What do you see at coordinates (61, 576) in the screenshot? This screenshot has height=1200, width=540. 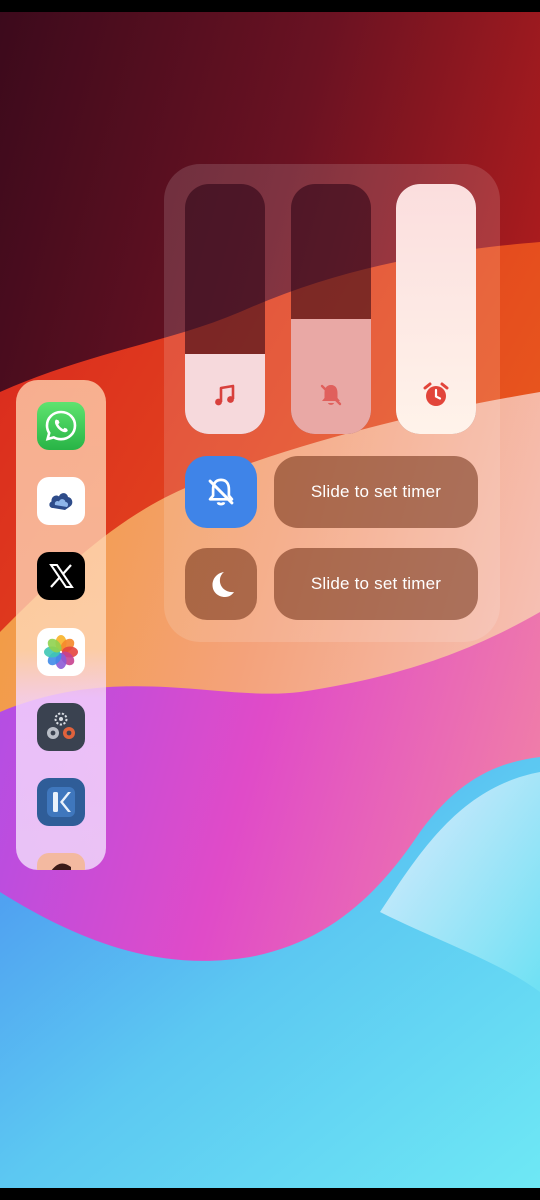 I see `x-icon` at bounding box center [61, 576].